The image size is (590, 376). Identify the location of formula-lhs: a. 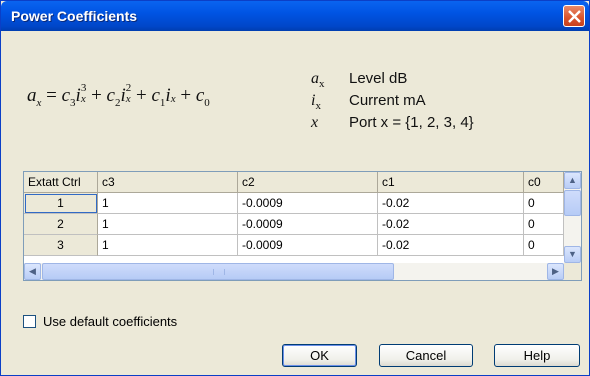
(32, 95).